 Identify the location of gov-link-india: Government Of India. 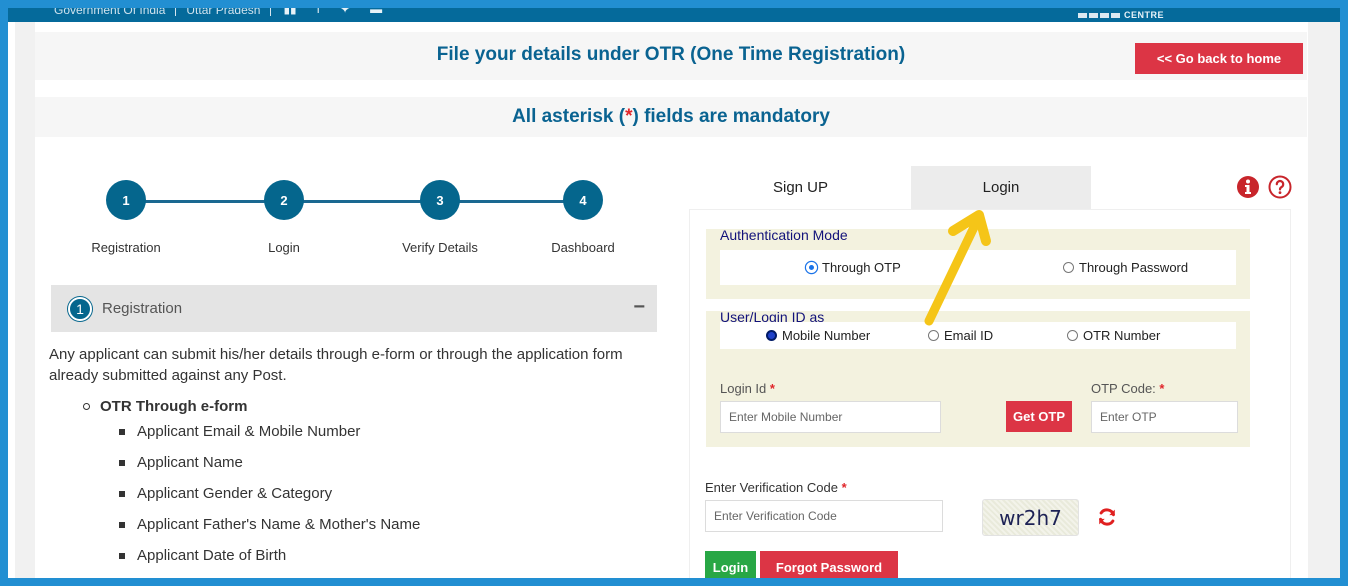
(110, 12).